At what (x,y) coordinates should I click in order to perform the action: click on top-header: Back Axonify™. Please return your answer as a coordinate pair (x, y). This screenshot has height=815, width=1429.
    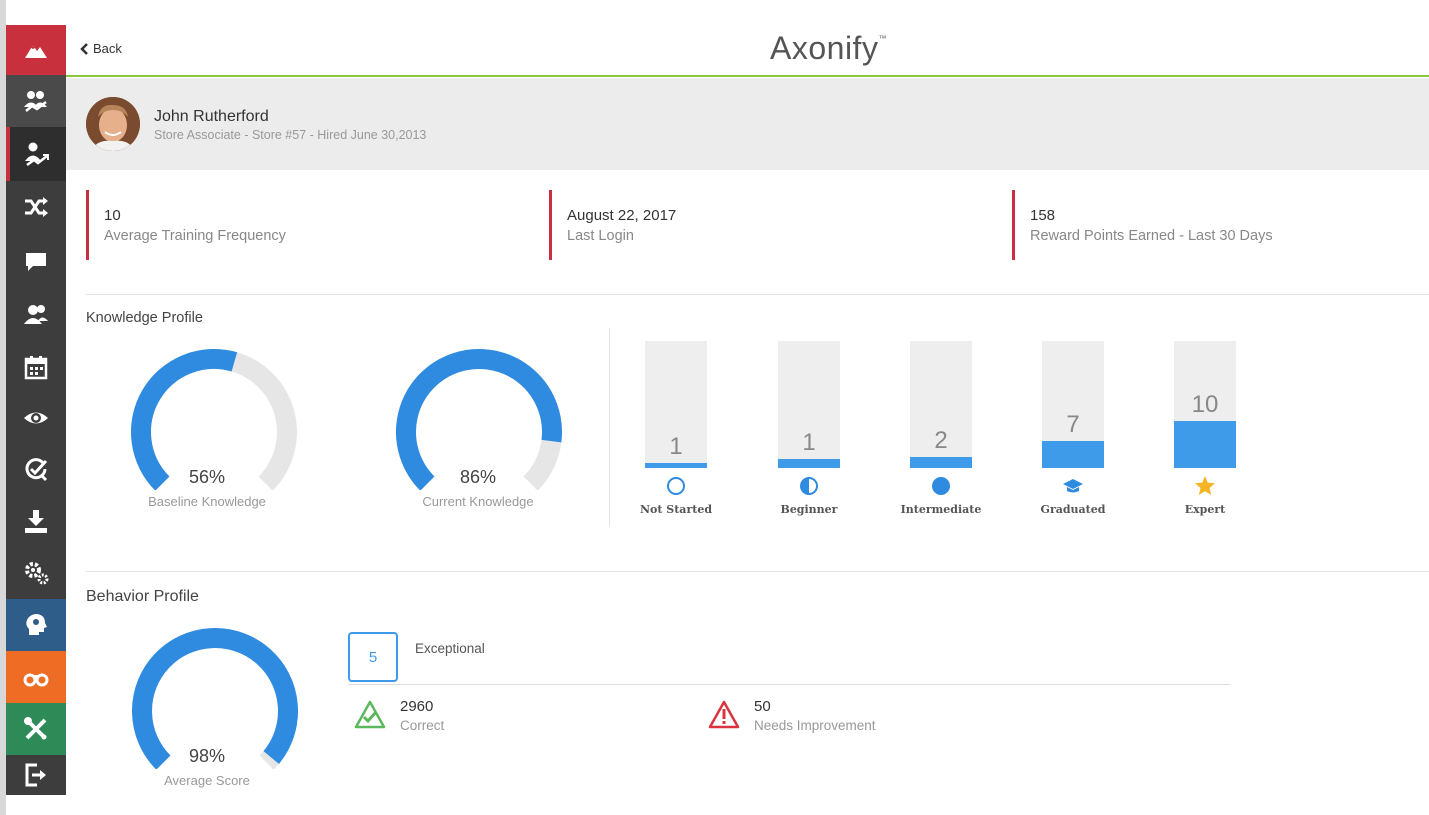
    Looking at the image, I should click on (747, 51).